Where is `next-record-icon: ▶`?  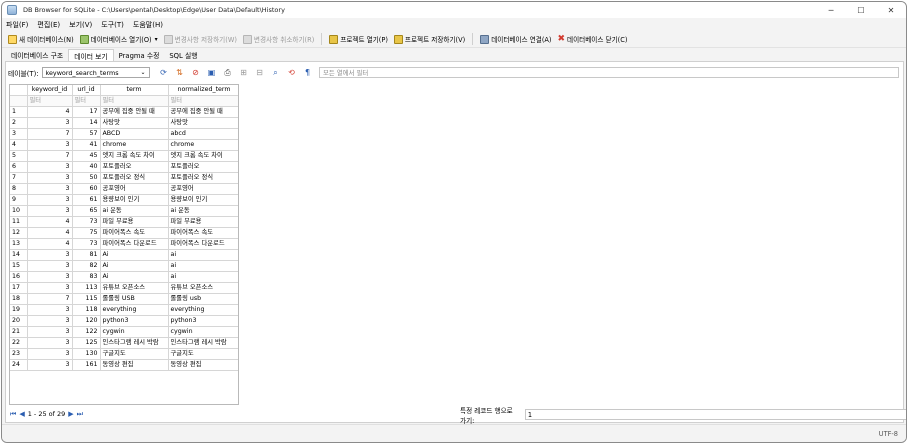
next-record-icon: ▶ is located at coordinates (70, 414).